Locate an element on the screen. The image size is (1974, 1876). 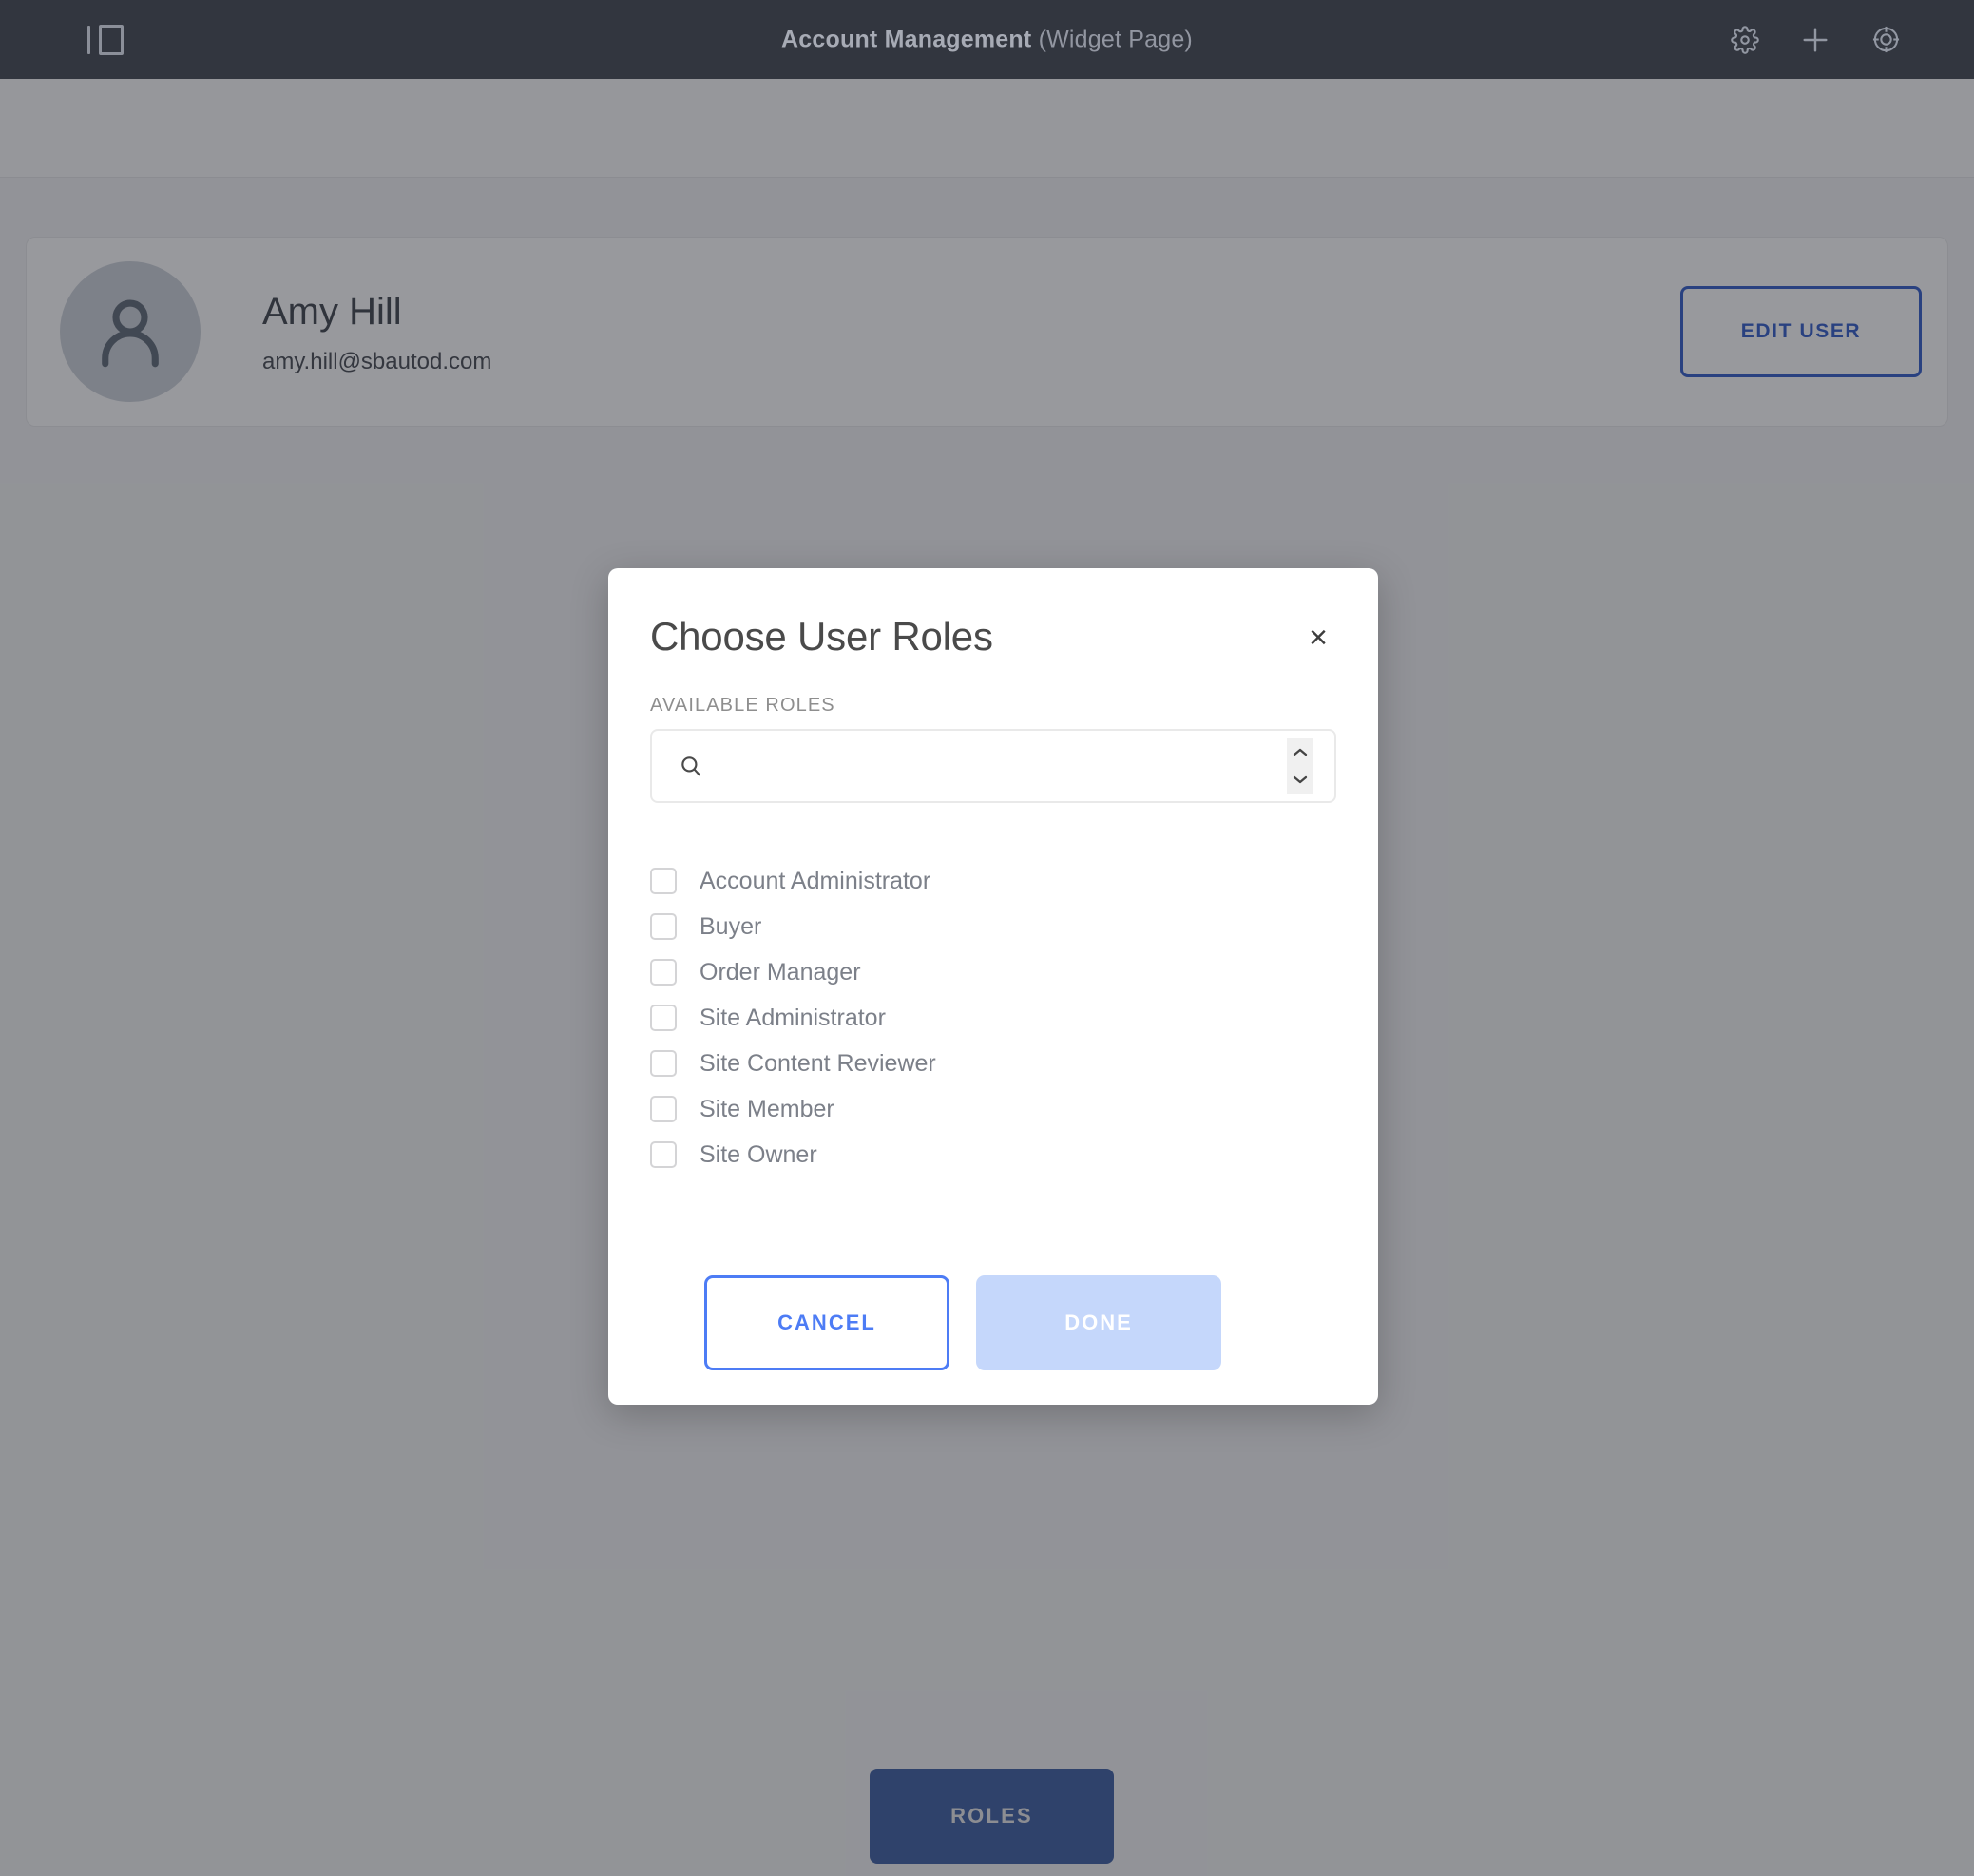
role-list-item: Site Content Reviewer is located at coordinates (993, 1064).